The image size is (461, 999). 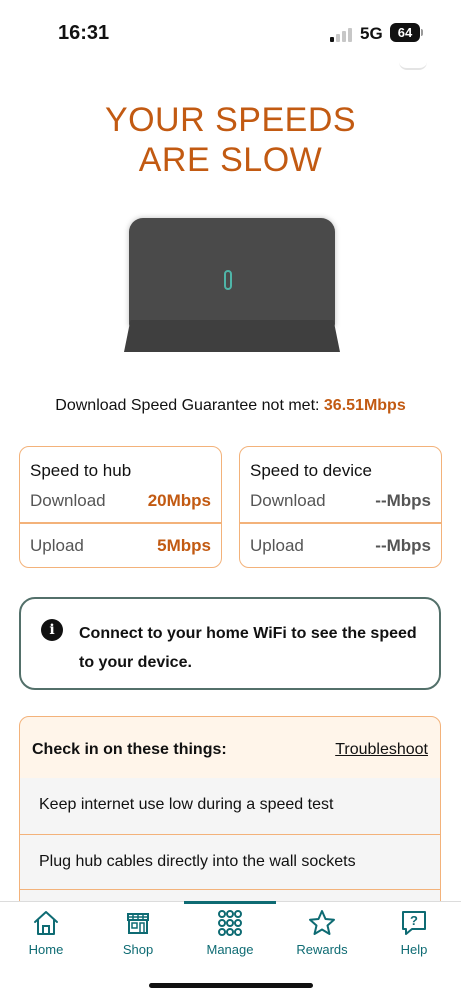 What do you see at coordinates (403, 545) in the screenshot?
I see `upload-value: --Mbps` at bounding box center [403, 545].